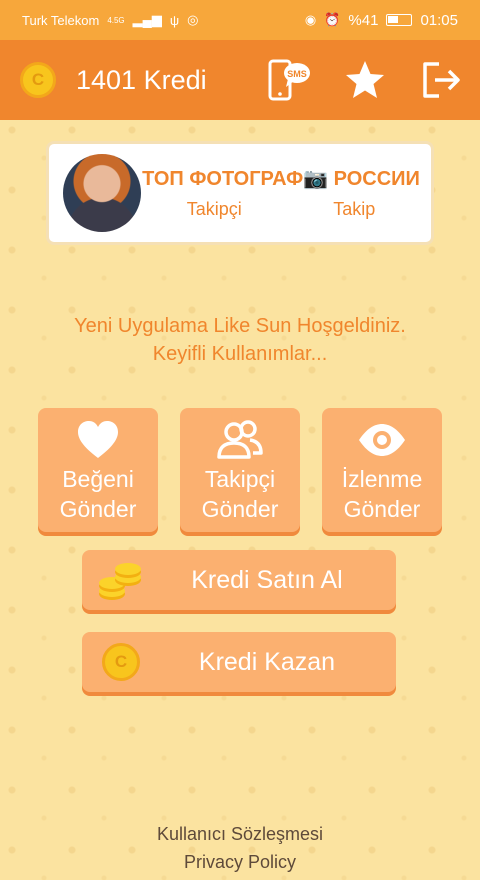  I want to click on coin-icon: C, so click(38, 80).